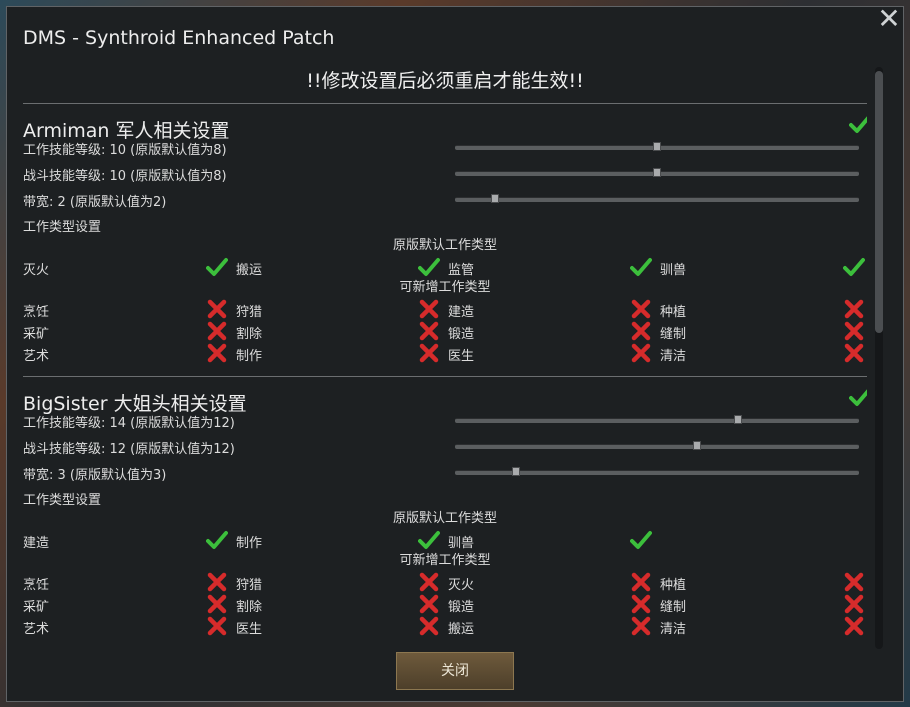 This screenshot has height=707, width=910. What do you see at coordinates (461, 585) in the screenshot?
I see `work-type-label: 灭火` at bounding box center [461, 585].